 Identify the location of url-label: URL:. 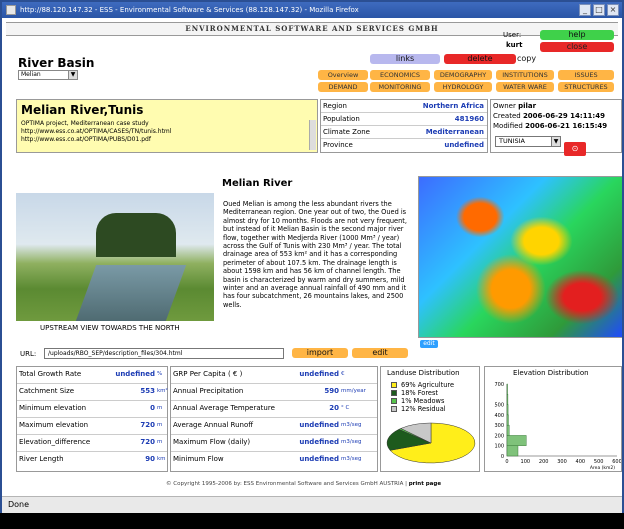
(28, 354).